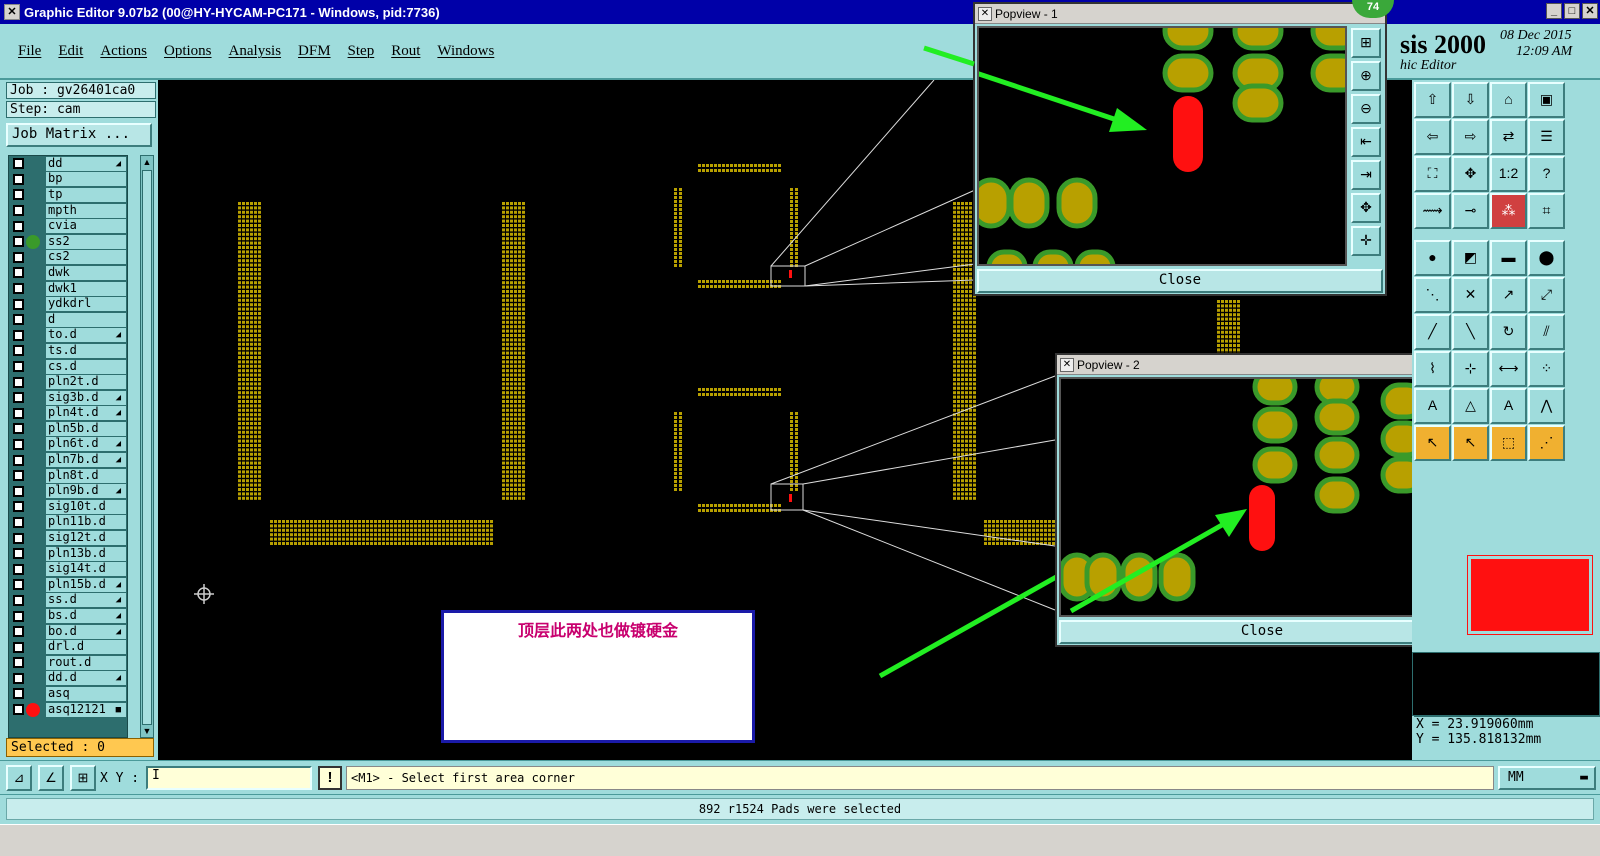 The width and height of the screenshot is (1600, 856). What do you see at coordinates (1508, 332) in the screenshot?
I see `rotate-icon: ↻` at bounding box center [1508, 332].